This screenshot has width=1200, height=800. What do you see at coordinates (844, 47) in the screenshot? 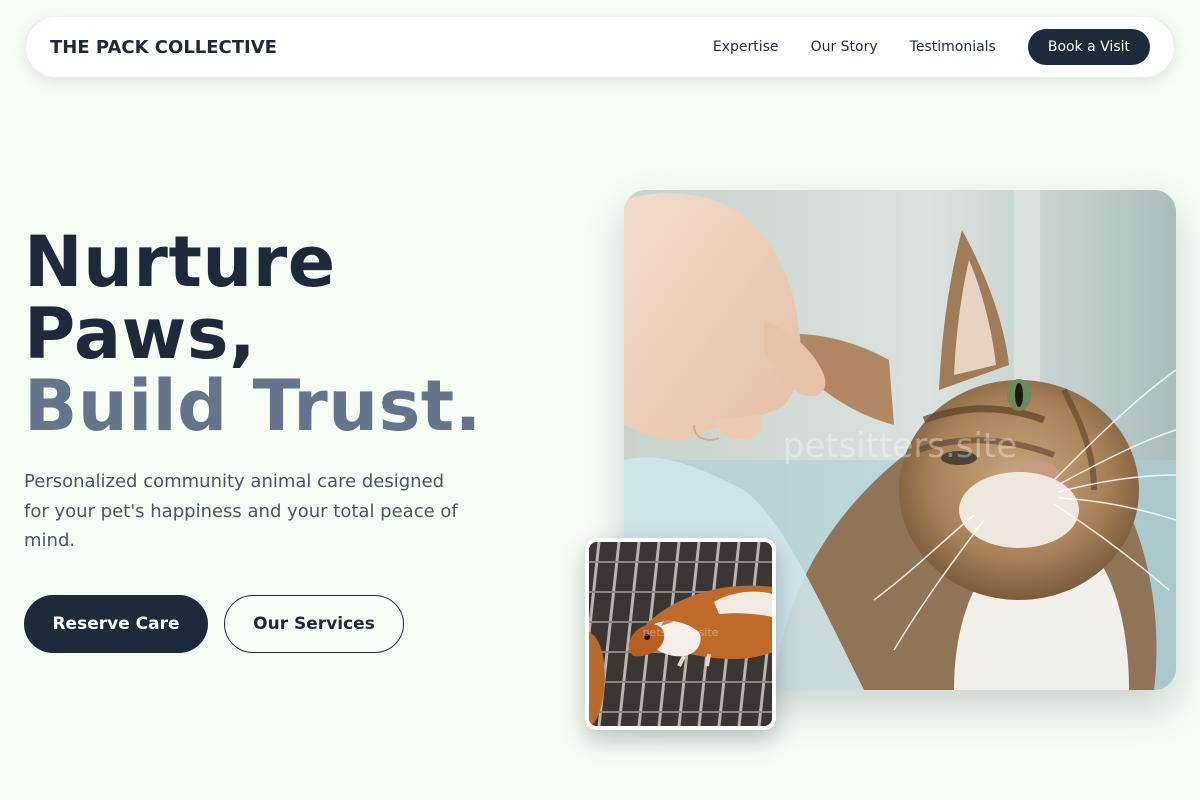
I see `nav-link-our-story: Our Story` at bounding box center [844, 47].